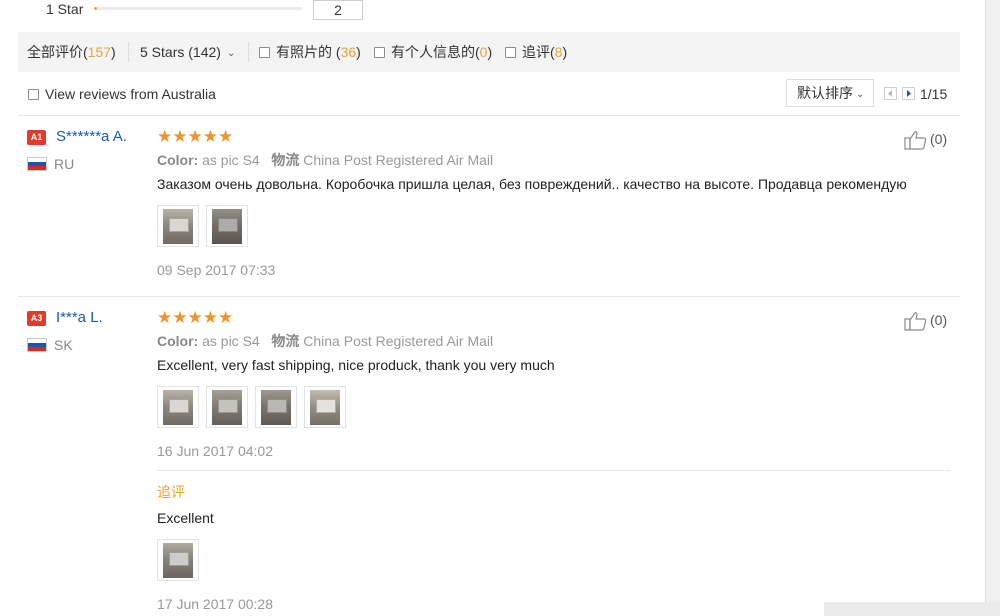 This screenshot has height=616, width=1000. I want to click on filter-photos-label: 有照片的, so click(304, 52).